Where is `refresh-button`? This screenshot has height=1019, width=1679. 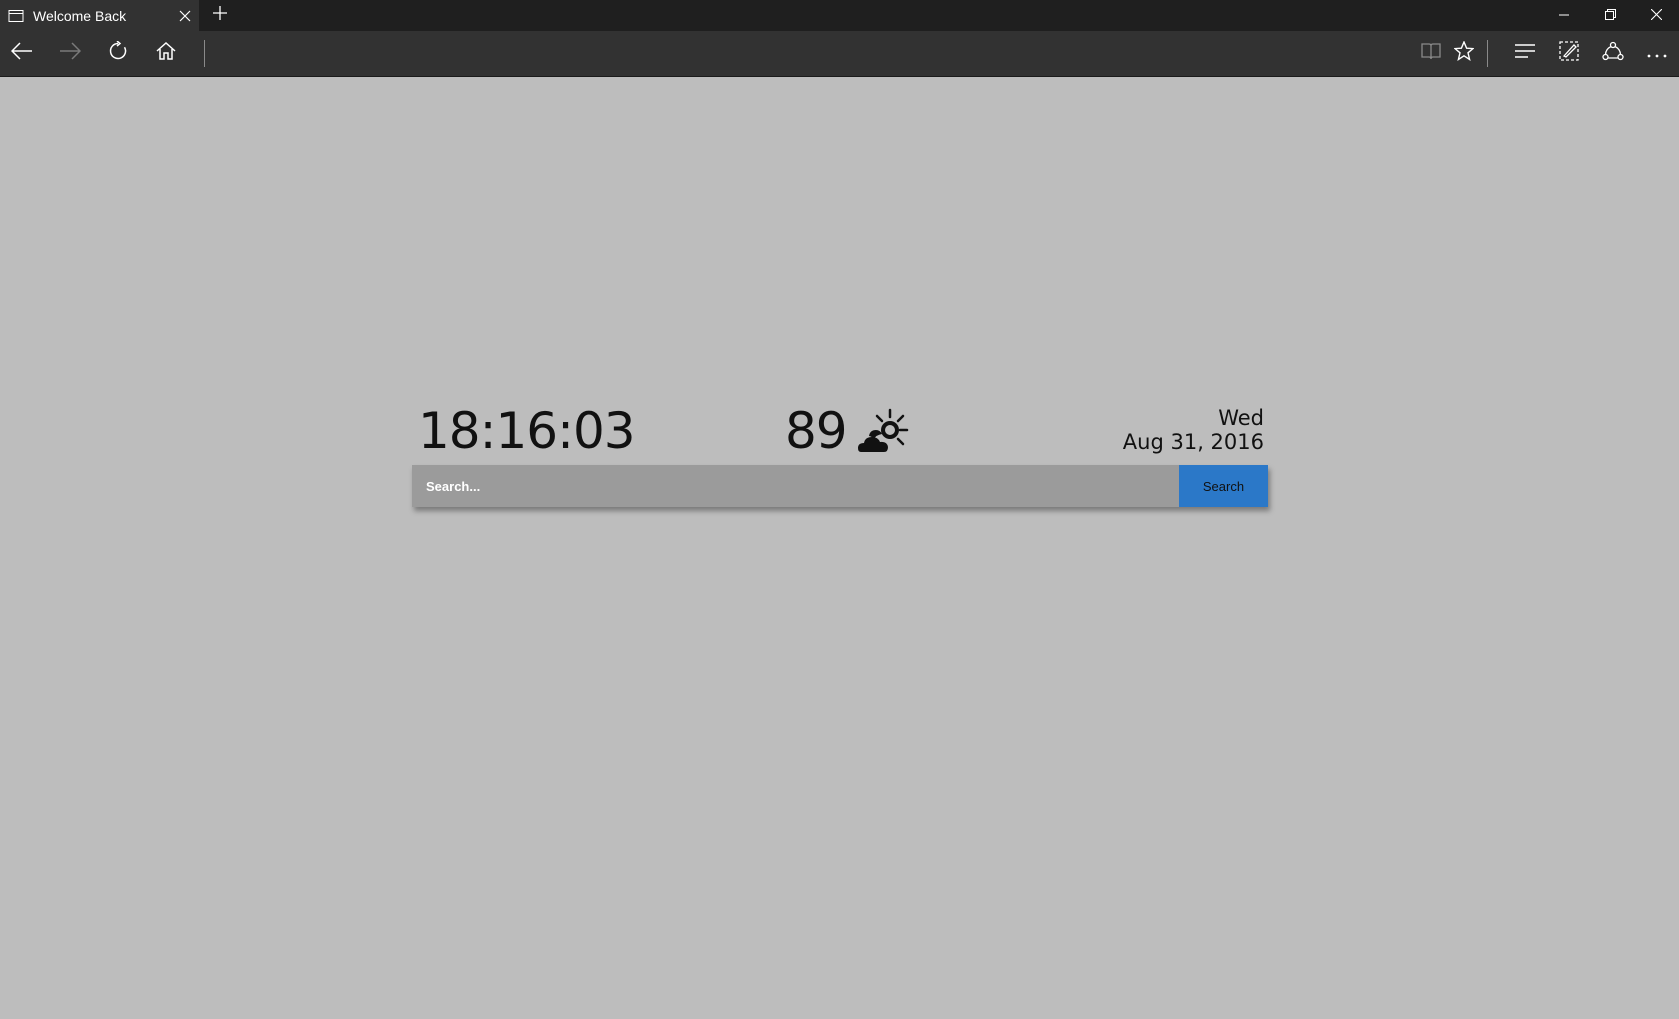
refresh-button is located at coordinates (118, 53).